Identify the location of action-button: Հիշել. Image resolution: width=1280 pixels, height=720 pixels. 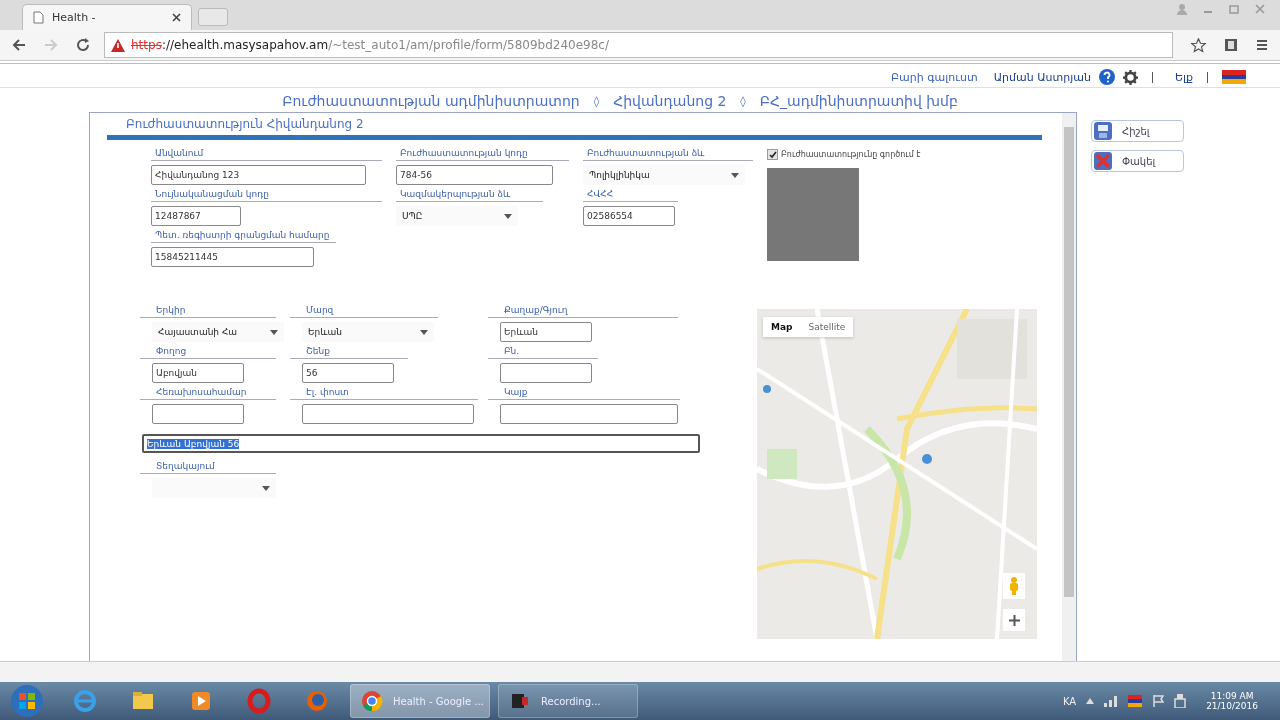
(1137, 131).